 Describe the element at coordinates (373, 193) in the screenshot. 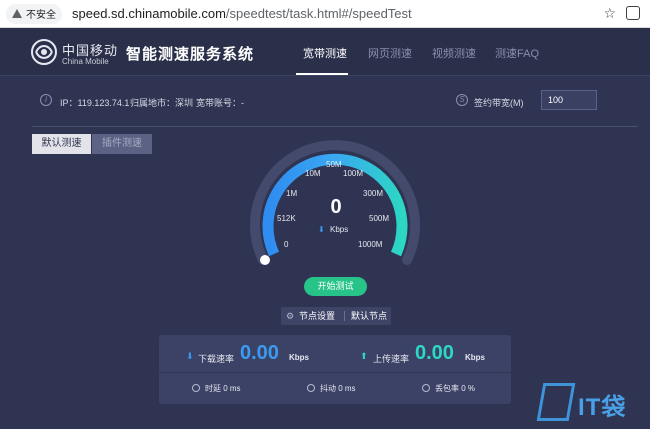

I see `gauge-label-300m: 300M` at that location.